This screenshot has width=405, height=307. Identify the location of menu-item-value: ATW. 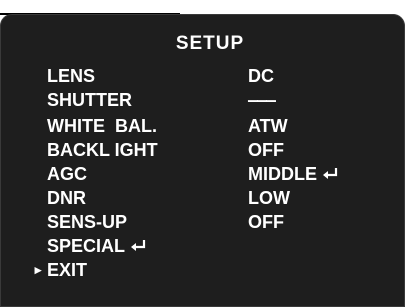
(268, 126).